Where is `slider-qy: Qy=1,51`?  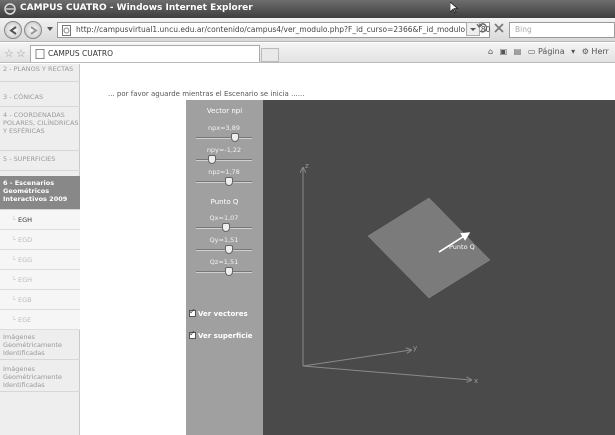
slider-qy: Qy=1,51 is located at coordinates (224, 246).